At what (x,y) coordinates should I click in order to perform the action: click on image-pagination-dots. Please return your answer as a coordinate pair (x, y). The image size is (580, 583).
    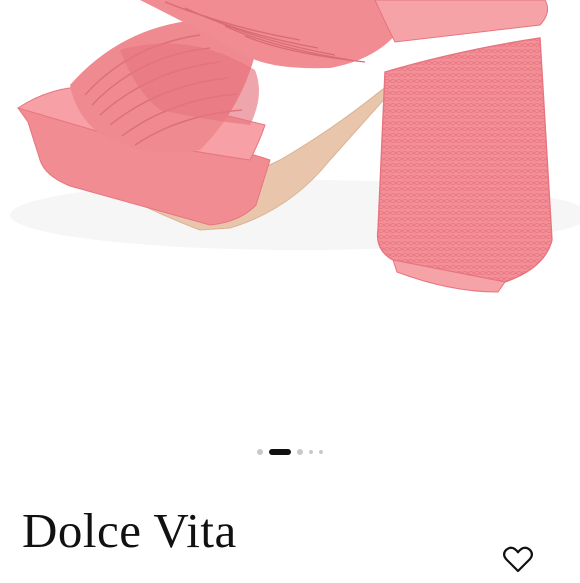
    Looking at the image, I should click on (290, 452).